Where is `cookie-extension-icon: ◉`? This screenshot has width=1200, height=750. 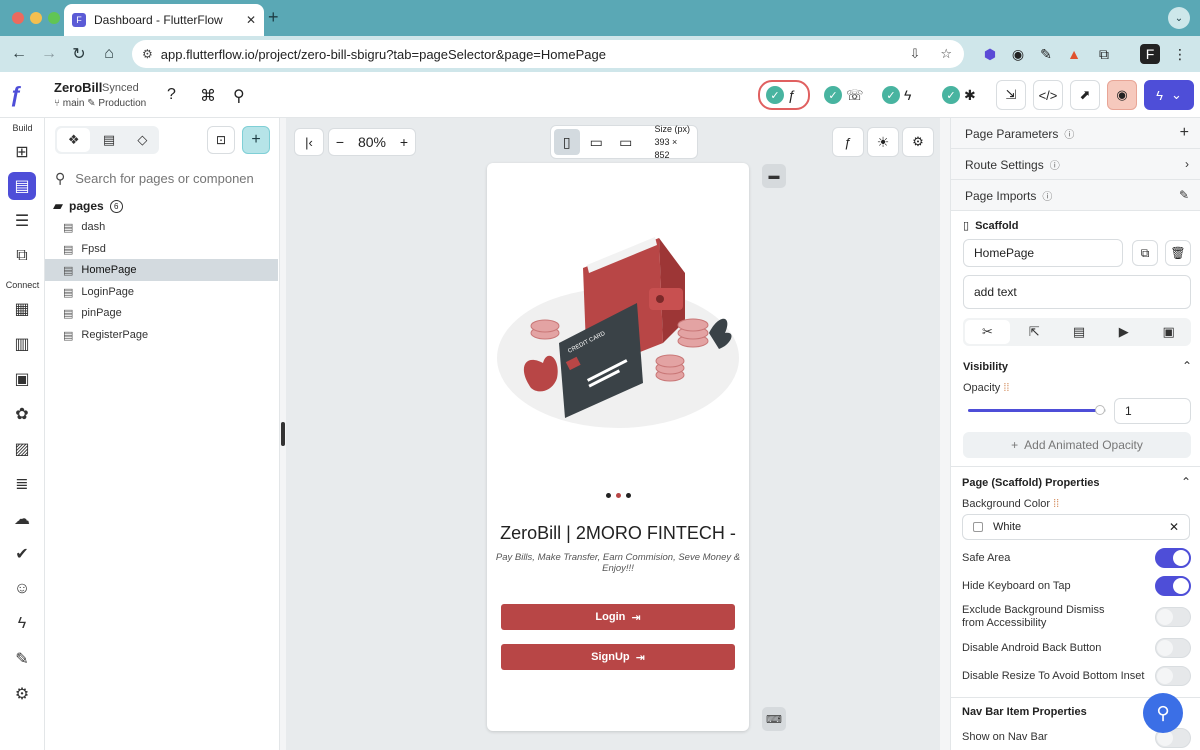
cookie-extension-icon: ◉ is located at coordinates (1018, 54).